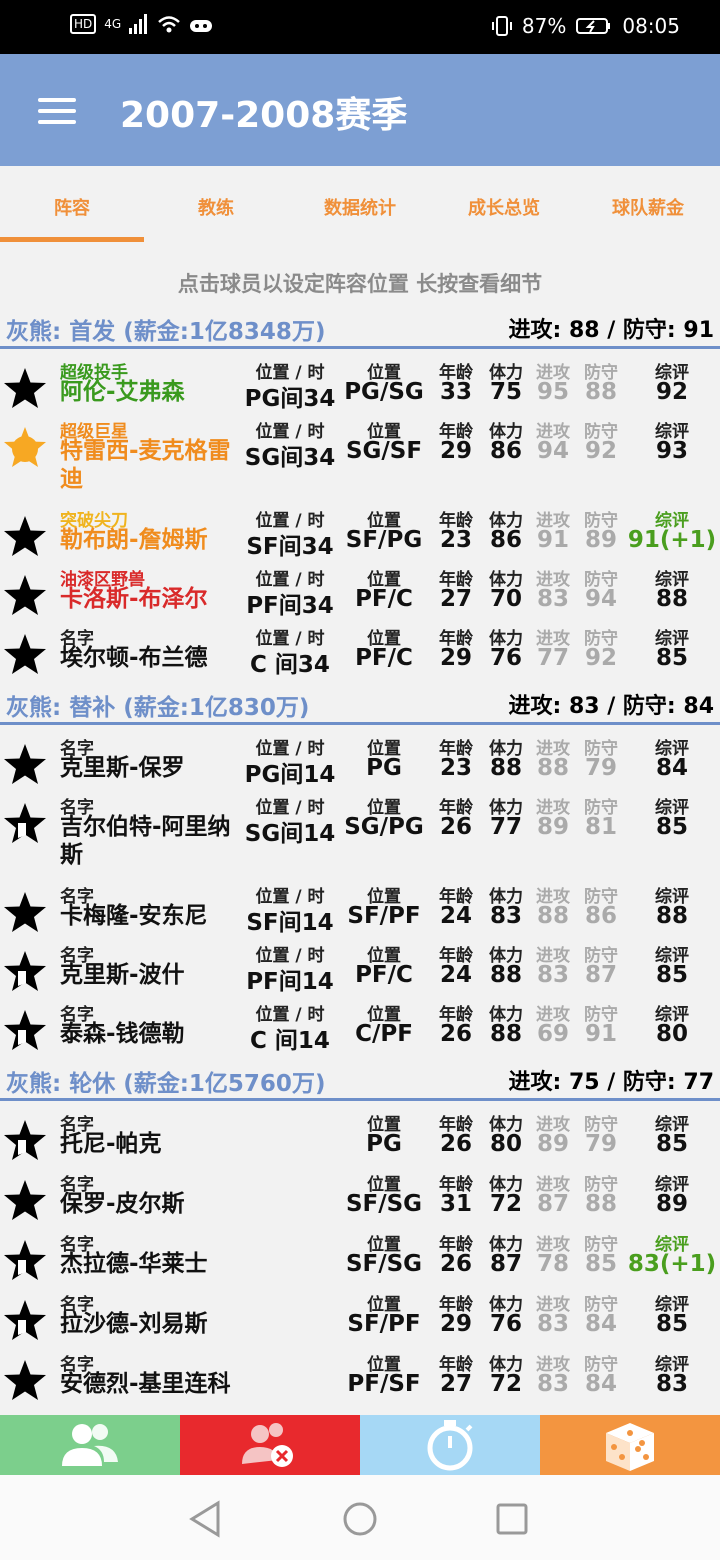  Describe the element at coordinates (552, 540) in the screenshot. I see `attack-value: 91` at that location.